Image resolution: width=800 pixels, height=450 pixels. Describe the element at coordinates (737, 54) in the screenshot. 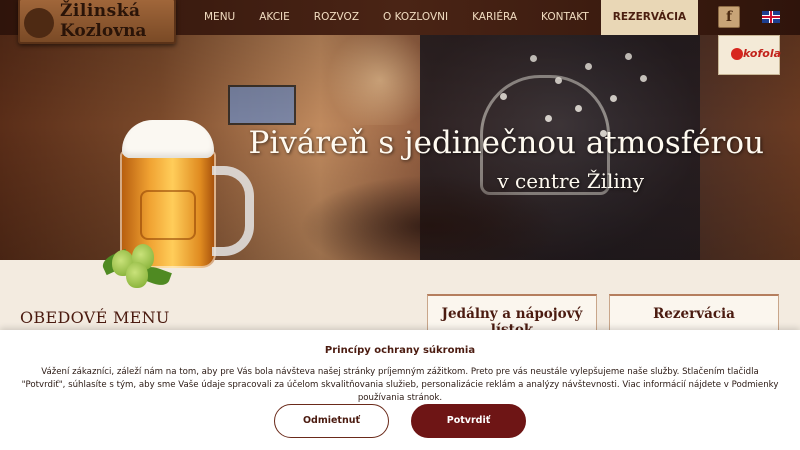

I see `kofola-heart-icon` at that location.